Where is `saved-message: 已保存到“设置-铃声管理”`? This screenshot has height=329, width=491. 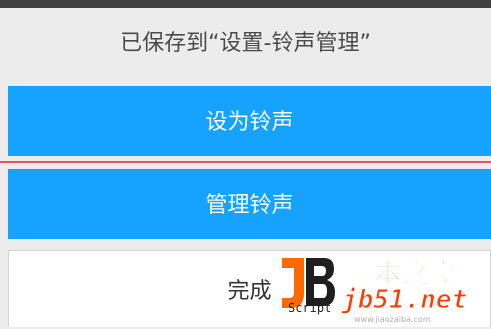
saved-message: 已保存到“设置-铃声管理” is located at coordinates (245, 43).